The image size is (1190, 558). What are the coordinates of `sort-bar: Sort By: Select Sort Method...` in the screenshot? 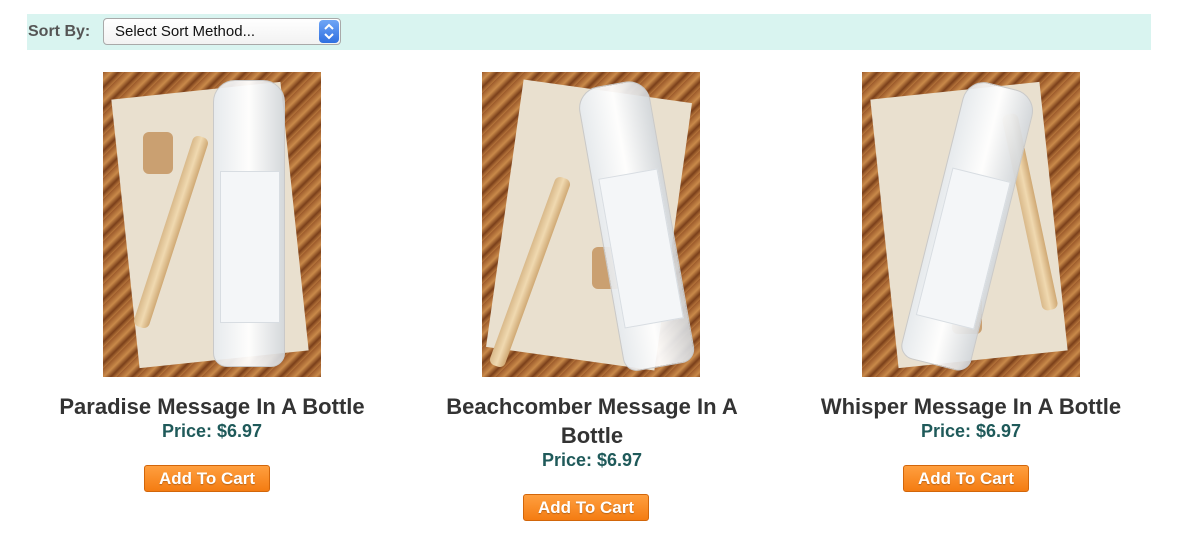 It's located at (589, 32).